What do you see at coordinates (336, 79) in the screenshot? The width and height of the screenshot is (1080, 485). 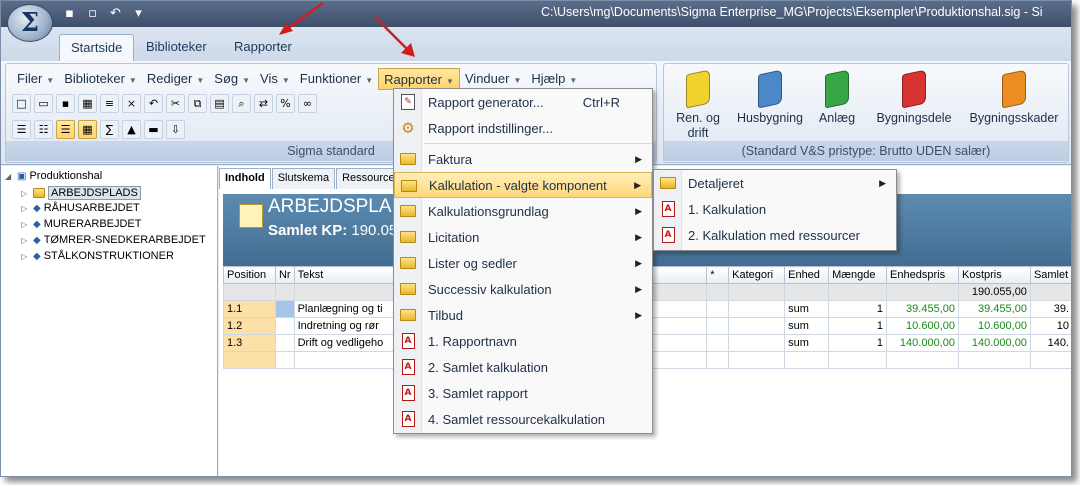 I see `menu-funktioner: Funktioner ▼` at bounding box center [336, 79].